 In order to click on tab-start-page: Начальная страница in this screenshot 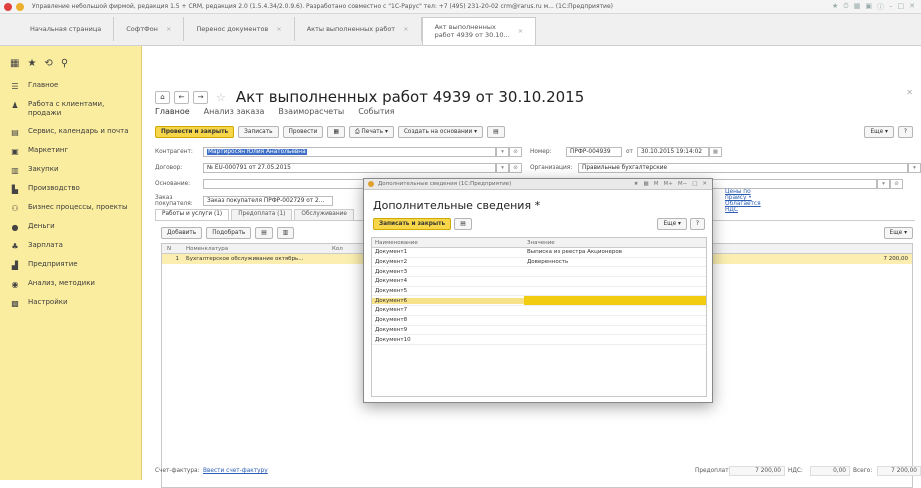, I will do `click(66, 29)`.